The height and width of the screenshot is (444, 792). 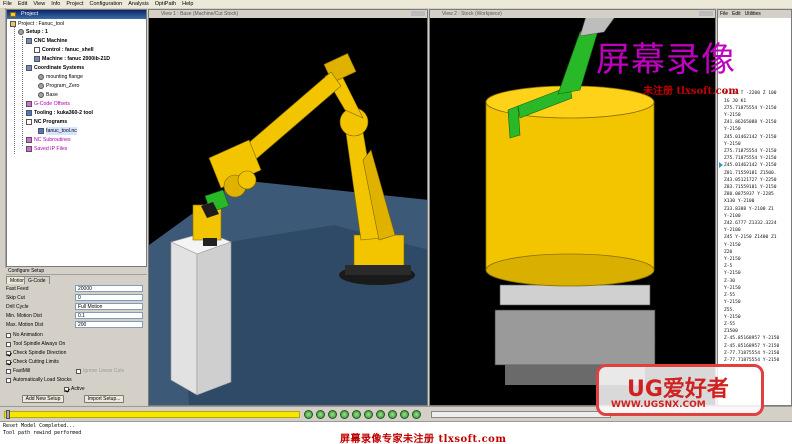 What do you see at coordinates (288, 14) in the screenshot?
I see `view-1-title: View 1 : Base (Machine/Cut Stock)` at bounding box center [288, 14].